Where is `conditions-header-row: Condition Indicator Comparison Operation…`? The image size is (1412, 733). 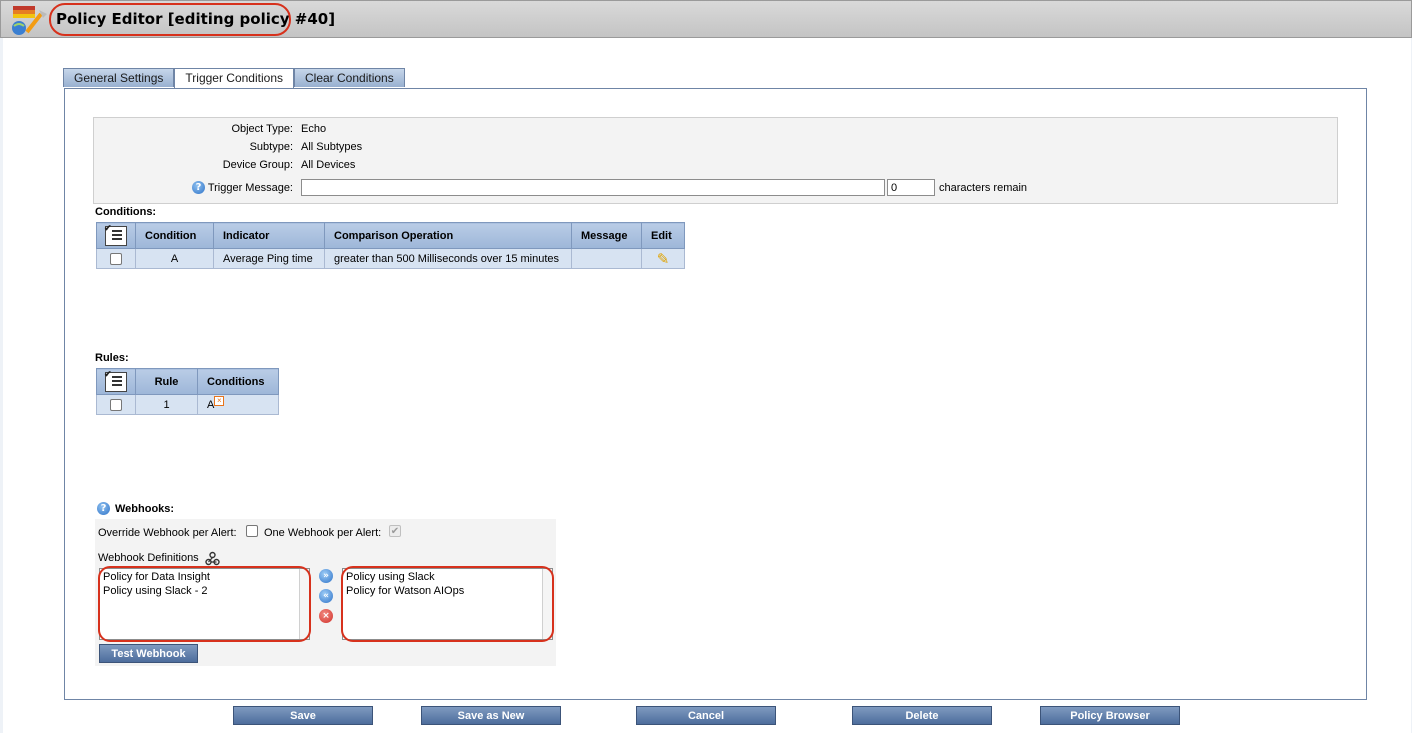
conditions-header-row: Condition Indicator Comparison Operation… is located at coordinates (390, 235).